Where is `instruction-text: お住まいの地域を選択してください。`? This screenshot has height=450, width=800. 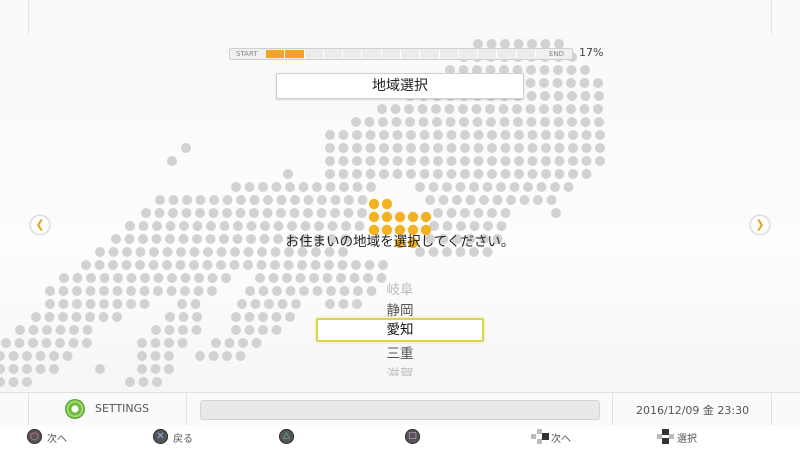 instruction-text: お住まいの地域を選択してください。 is located at coordinates (400, 242).